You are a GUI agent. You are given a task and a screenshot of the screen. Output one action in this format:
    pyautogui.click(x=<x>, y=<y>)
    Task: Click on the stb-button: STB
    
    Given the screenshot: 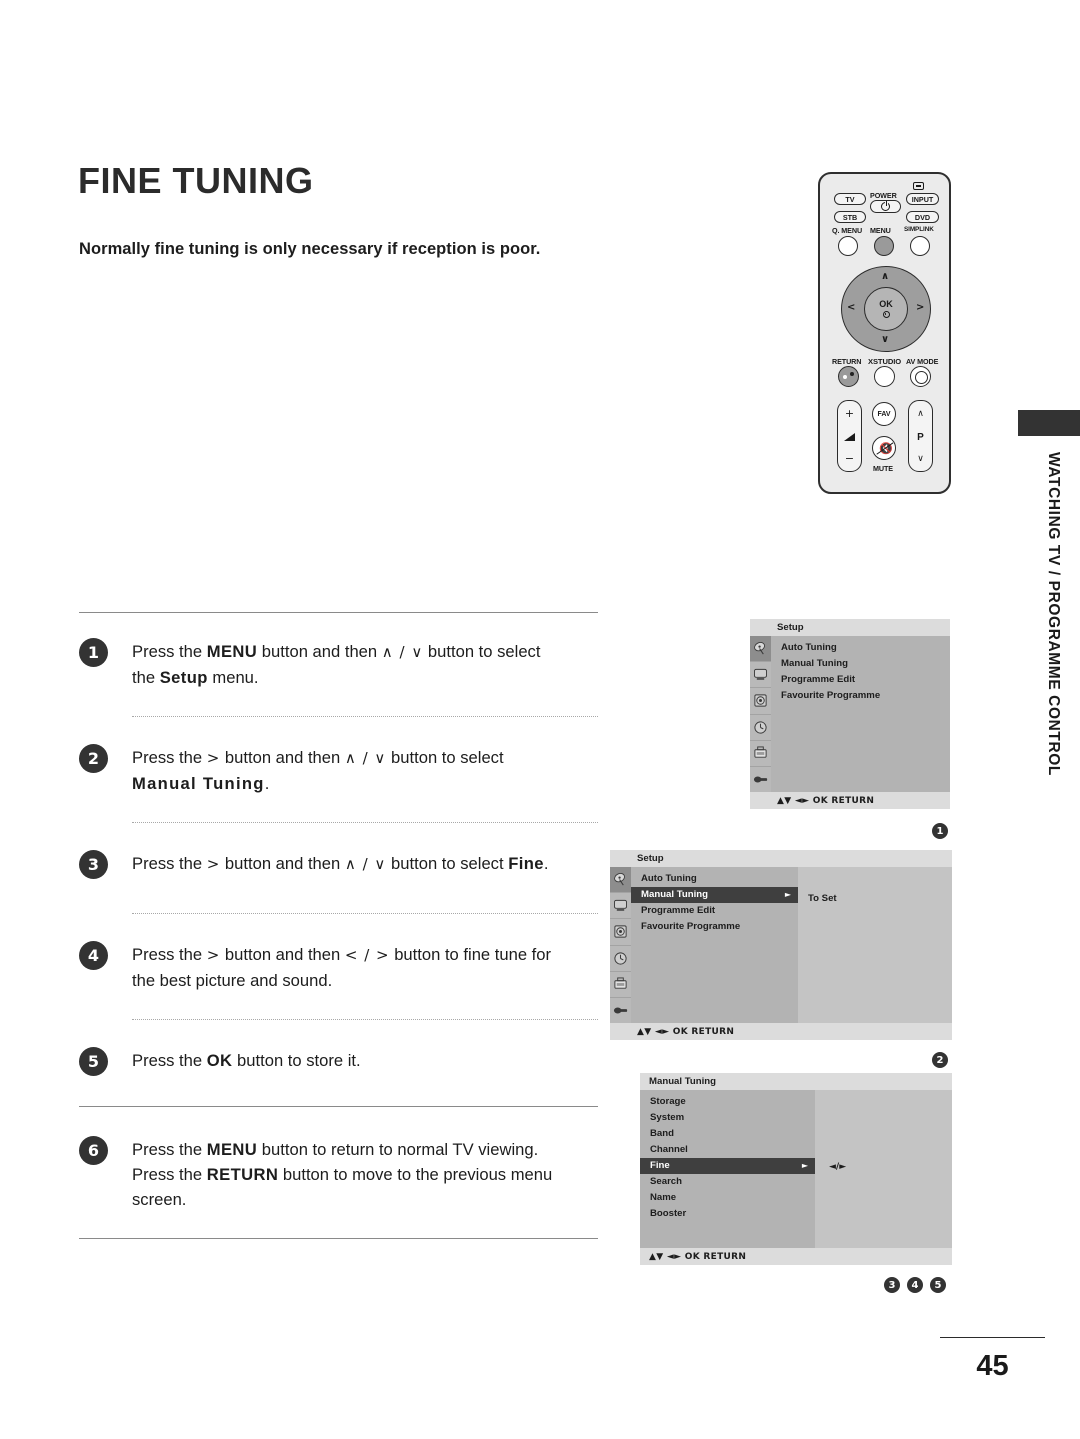 What is the action you would take?
    pyautogui.click(x=850, y=217)
    